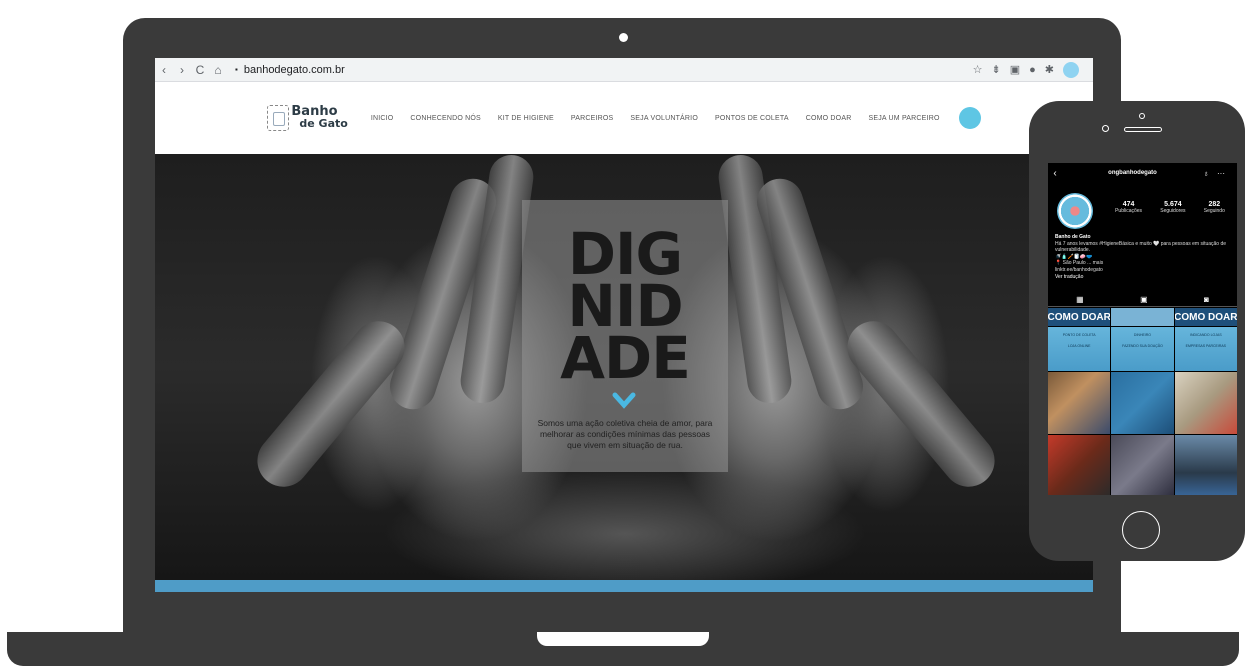 The width and height of the screenshot is (1246, 666). What do you see at coordinates (978, 69) in the screenshot?
I see `bookmark-star-icon: ☆` at bounding box center [978, 69].